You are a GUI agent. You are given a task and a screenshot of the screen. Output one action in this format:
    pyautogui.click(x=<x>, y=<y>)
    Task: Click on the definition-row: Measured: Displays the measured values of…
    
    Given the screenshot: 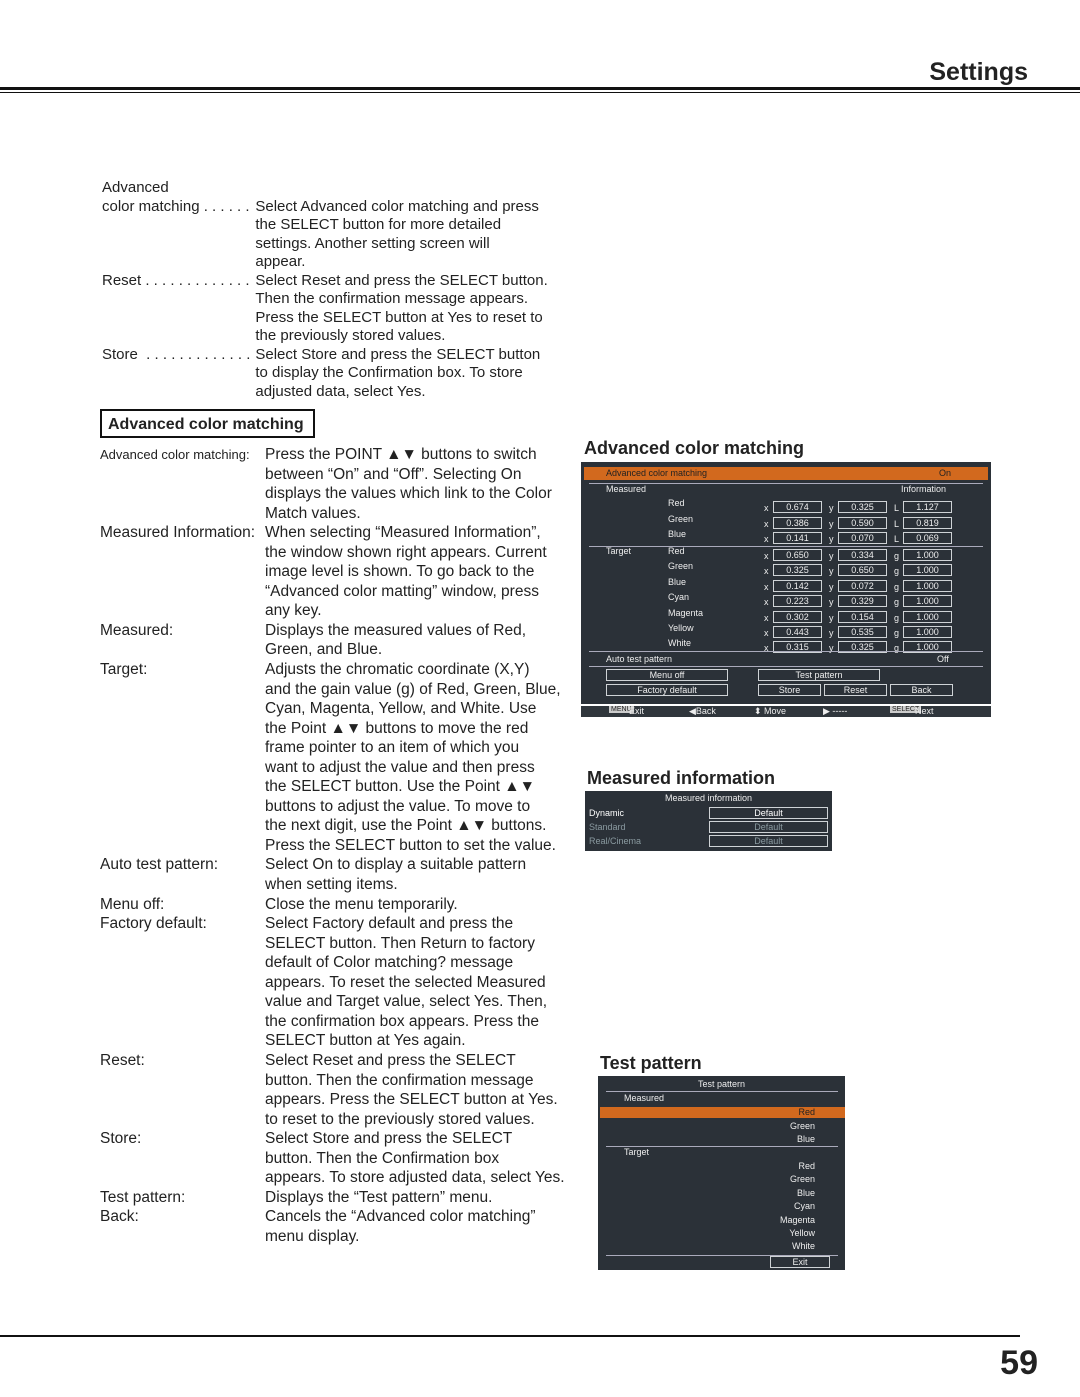 What is the action you would take?
    pyautogui.click(x=340, y=640)
    